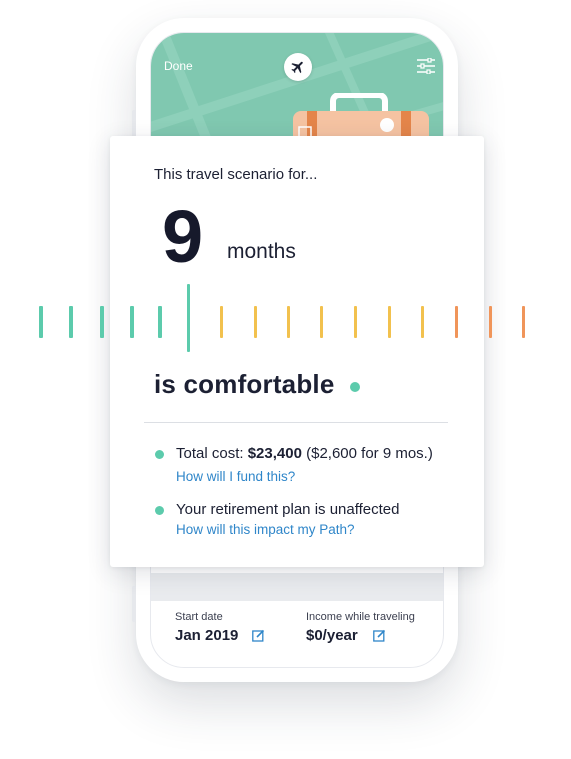  I want to click on phone-side-button, so click(134, 604).